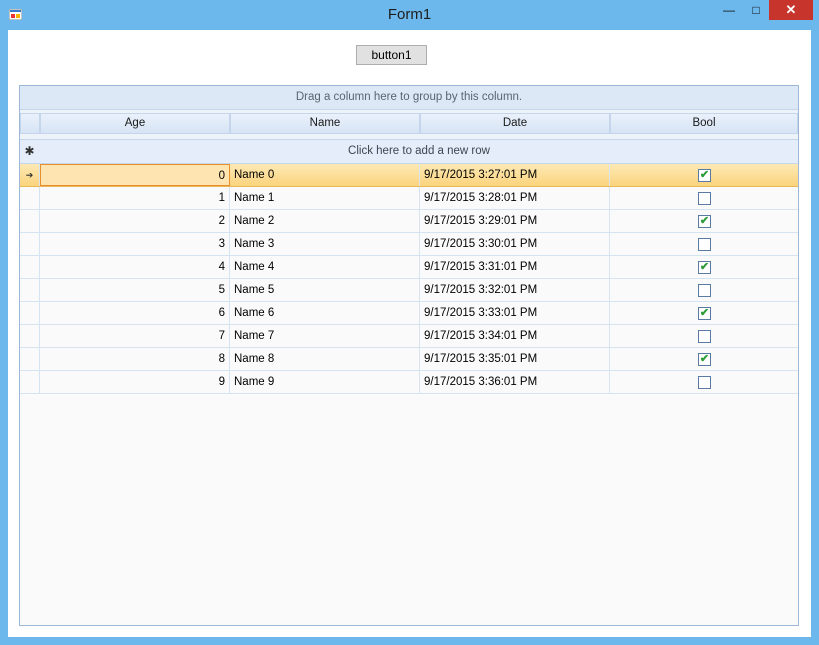  Describe the element at coordinates (325, 359) in the screenshot. I see `cell-name: Name 8` at that location.